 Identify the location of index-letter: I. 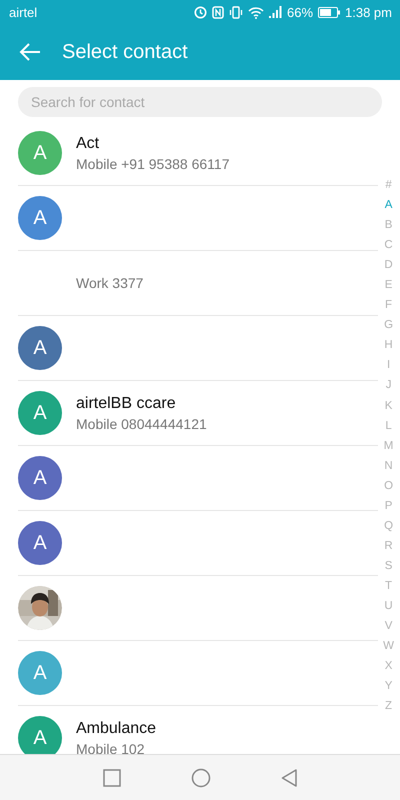
(388, 365).